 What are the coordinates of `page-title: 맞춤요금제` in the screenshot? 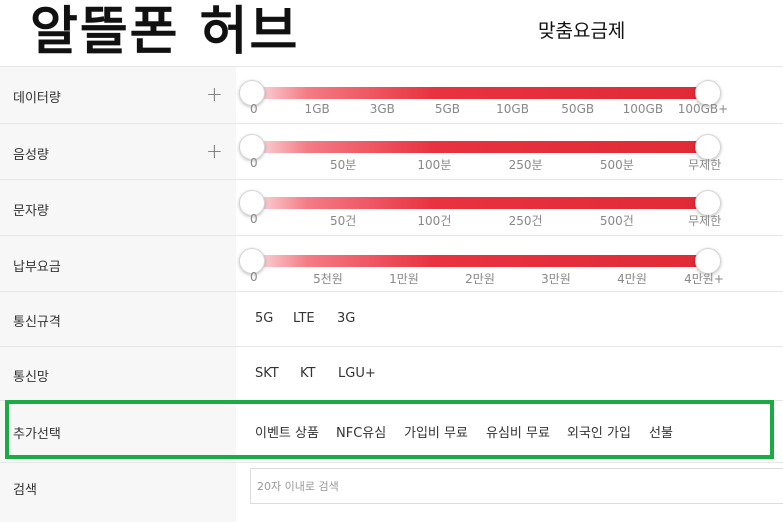 It's located at (582, 31).